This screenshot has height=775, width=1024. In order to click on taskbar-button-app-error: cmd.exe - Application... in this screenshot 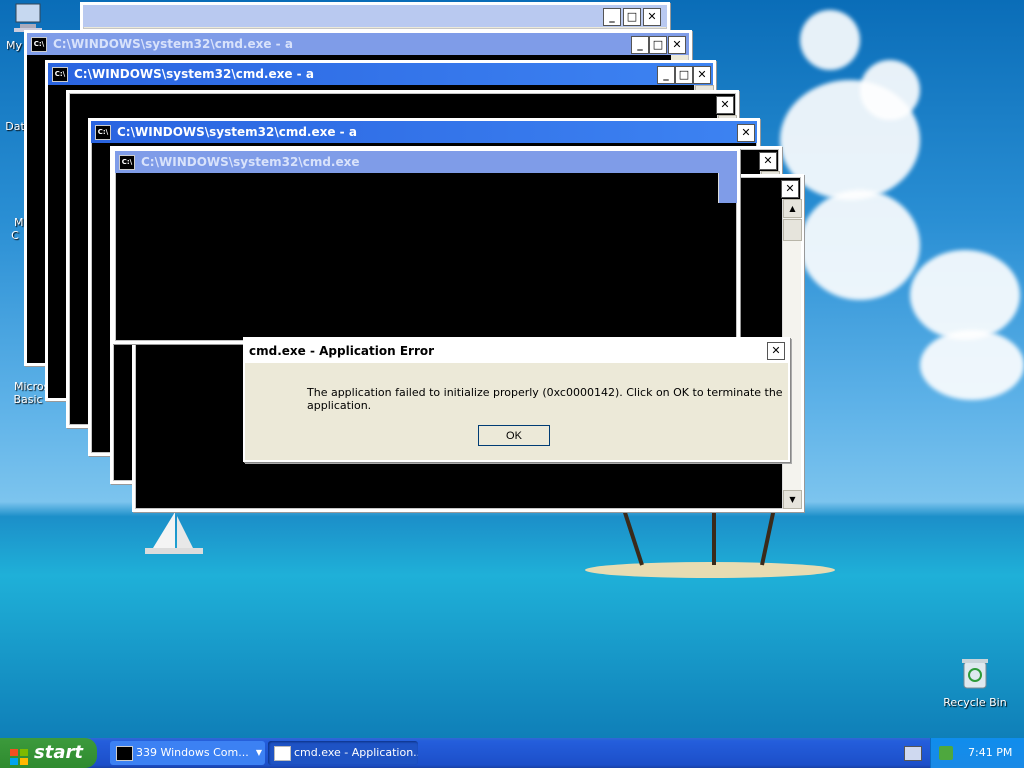, I will do `click(343, 753)`.